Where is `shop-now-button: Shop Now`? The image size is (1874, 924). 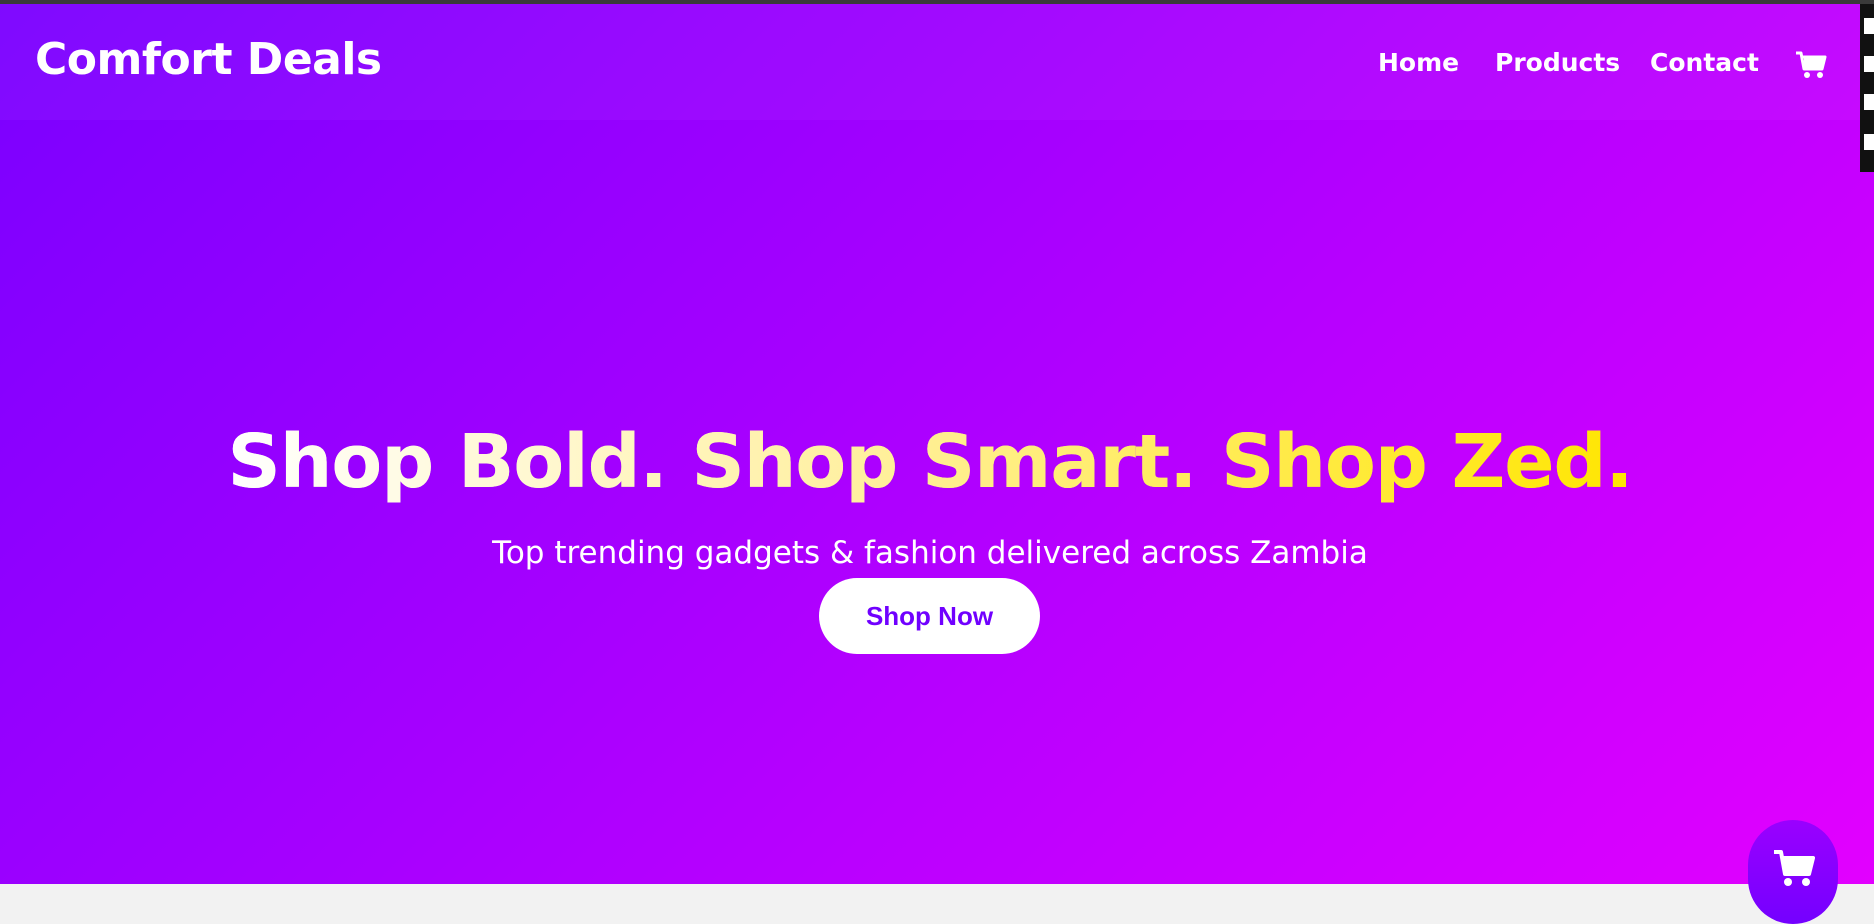
shop-now-button: Shop Now is located at coordinates (929, 616).